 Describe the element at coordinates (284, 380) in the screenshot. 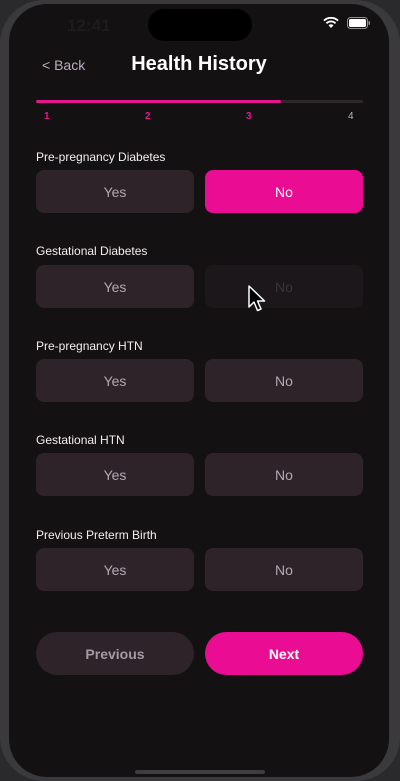

I see `prepregnancy-htn-no-button: No` at that location.